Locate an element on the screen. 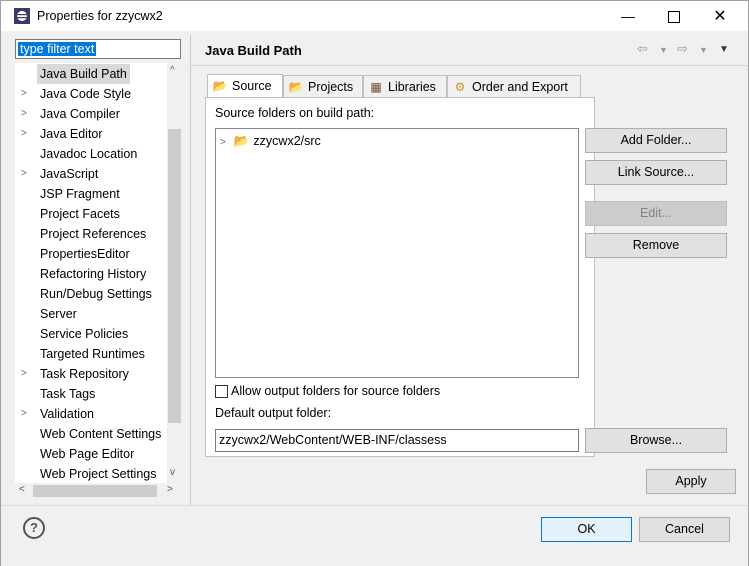 This screenshot has width=749, height=566. tree-item: Targeted Runtimes is located at coordinates (91, 354).